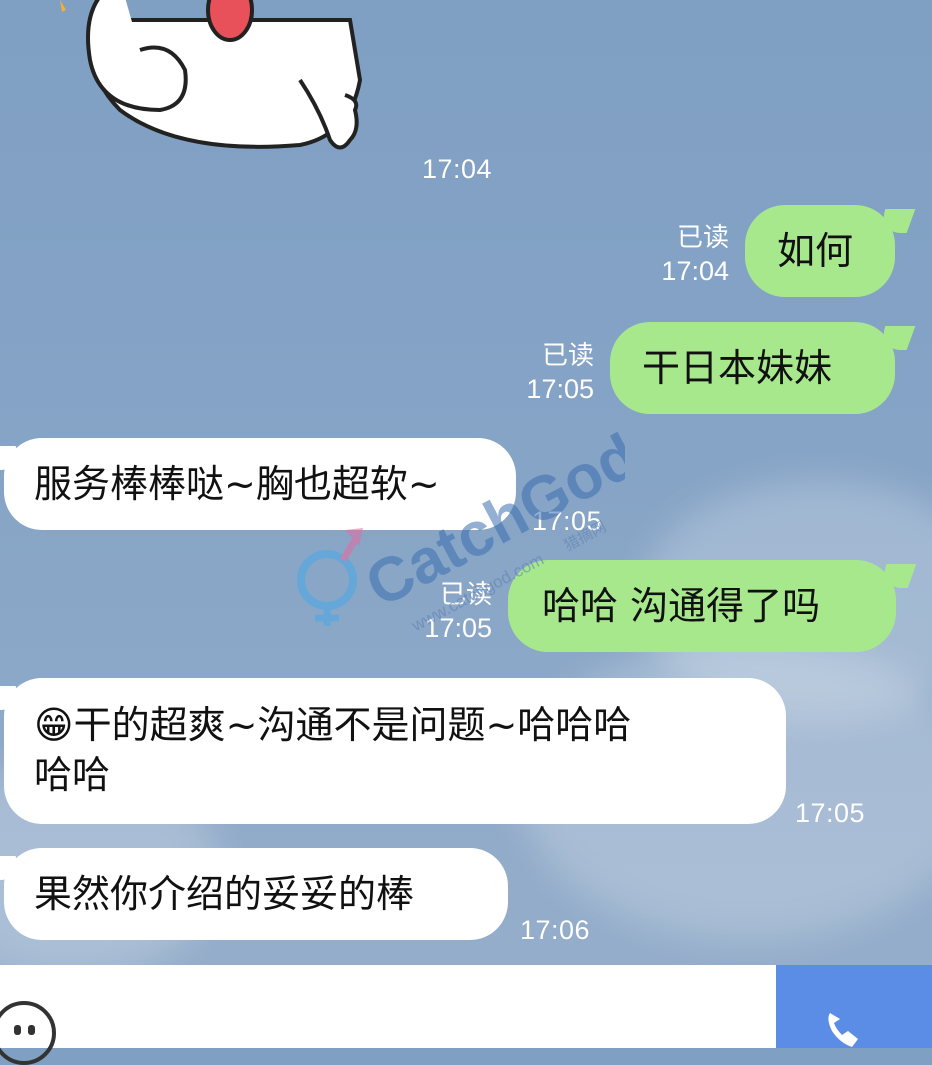 The width and height of the screenshot is (932, 1065). What do you see at coordinates (54, 725) in the screenshot?
I see `grinning-emoji-icon: 😁` at bounding box center [54, 725].